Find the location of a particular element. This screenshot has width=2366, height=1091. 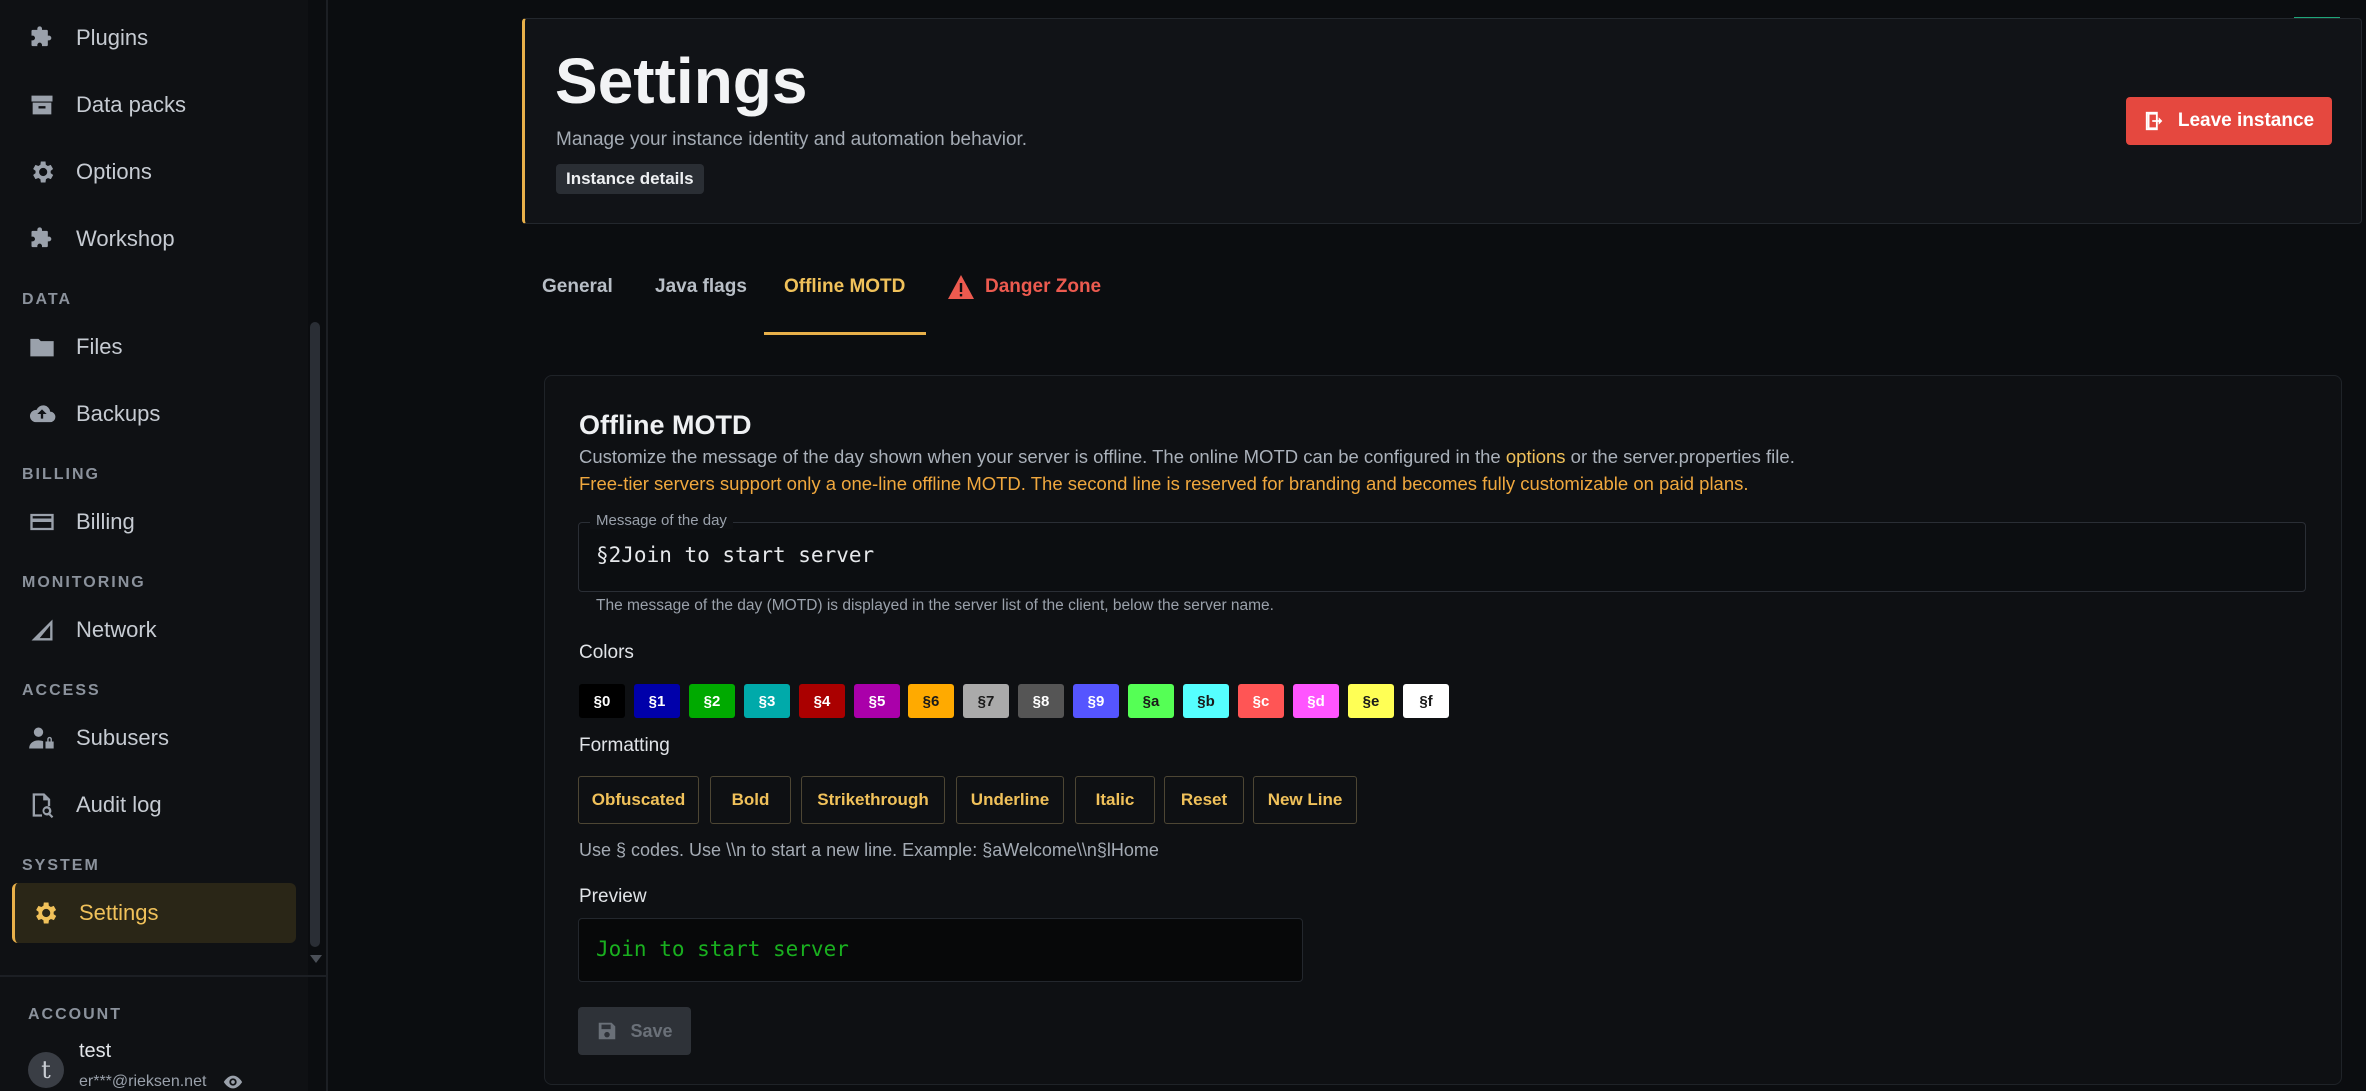

color-chip: §1 is located at coordinates (657, 701).